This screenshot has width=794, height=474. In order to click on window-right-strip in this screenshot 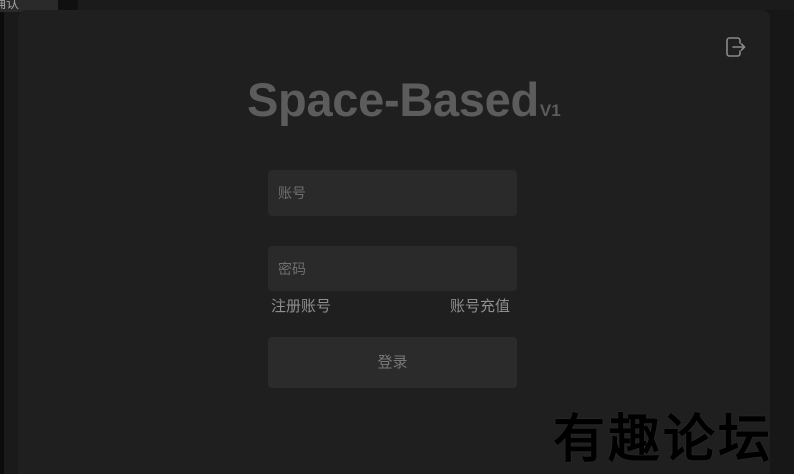, I will do `click(782, 242)`.